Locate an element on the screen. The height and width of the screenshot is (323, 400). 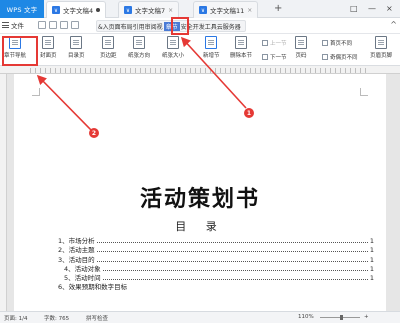
paper-size-button: 纸张大小 is located at coordinates (173, 47).